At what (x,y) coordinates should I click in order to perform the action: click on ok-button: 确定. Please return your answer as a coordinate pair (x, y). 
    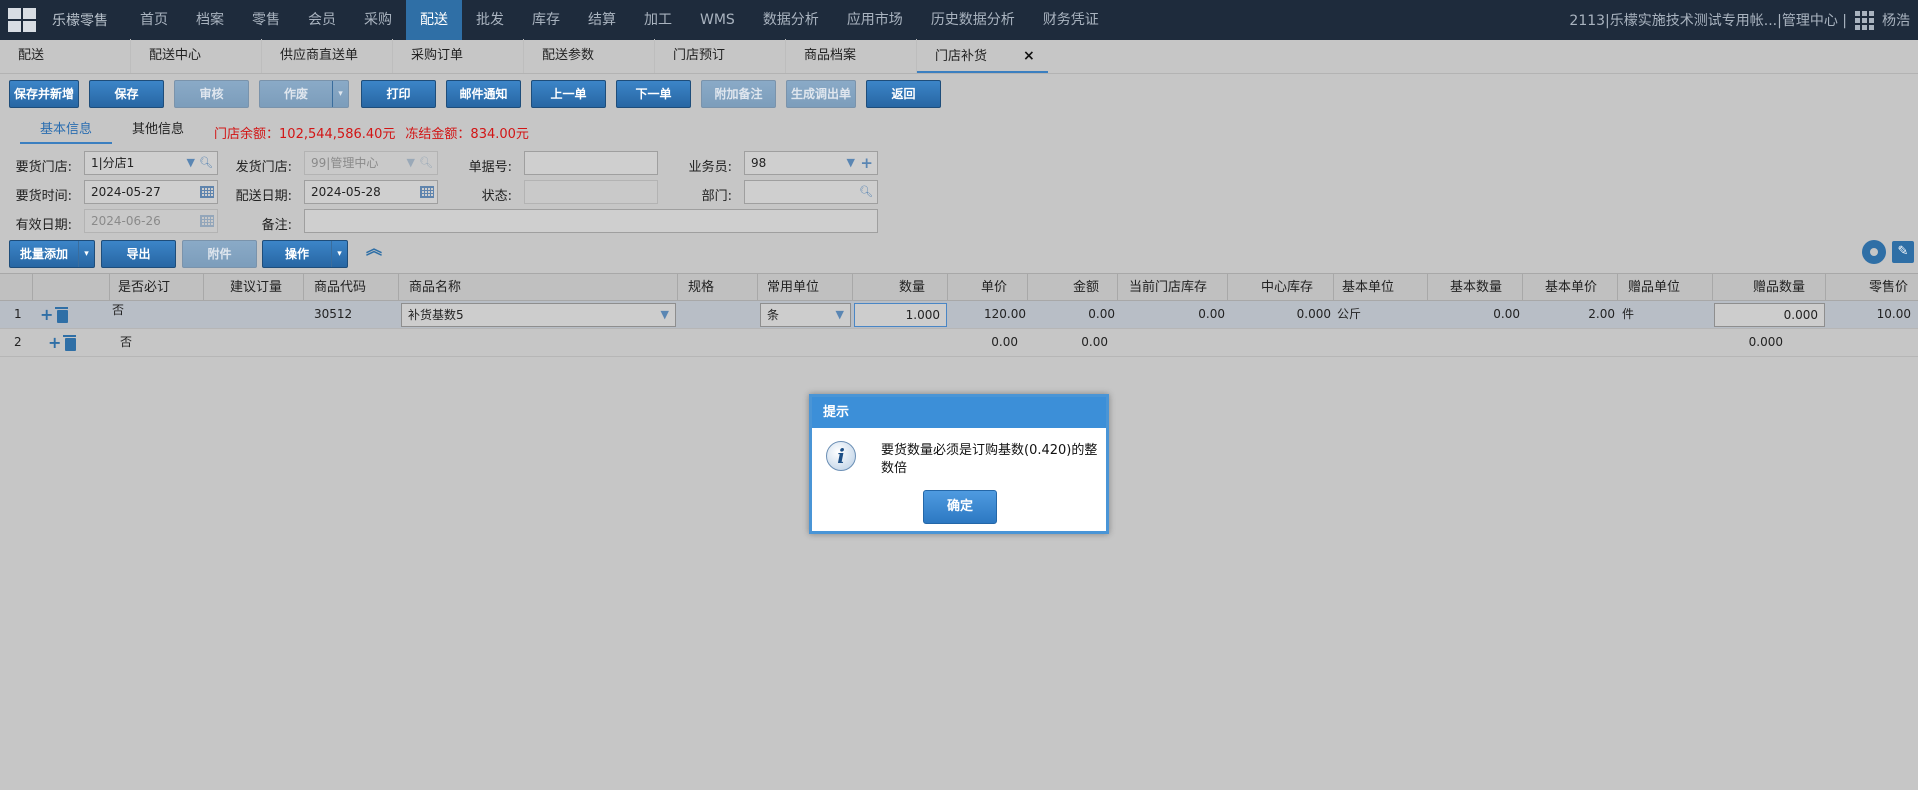
    Looking at the image, I should click on (960, 507).